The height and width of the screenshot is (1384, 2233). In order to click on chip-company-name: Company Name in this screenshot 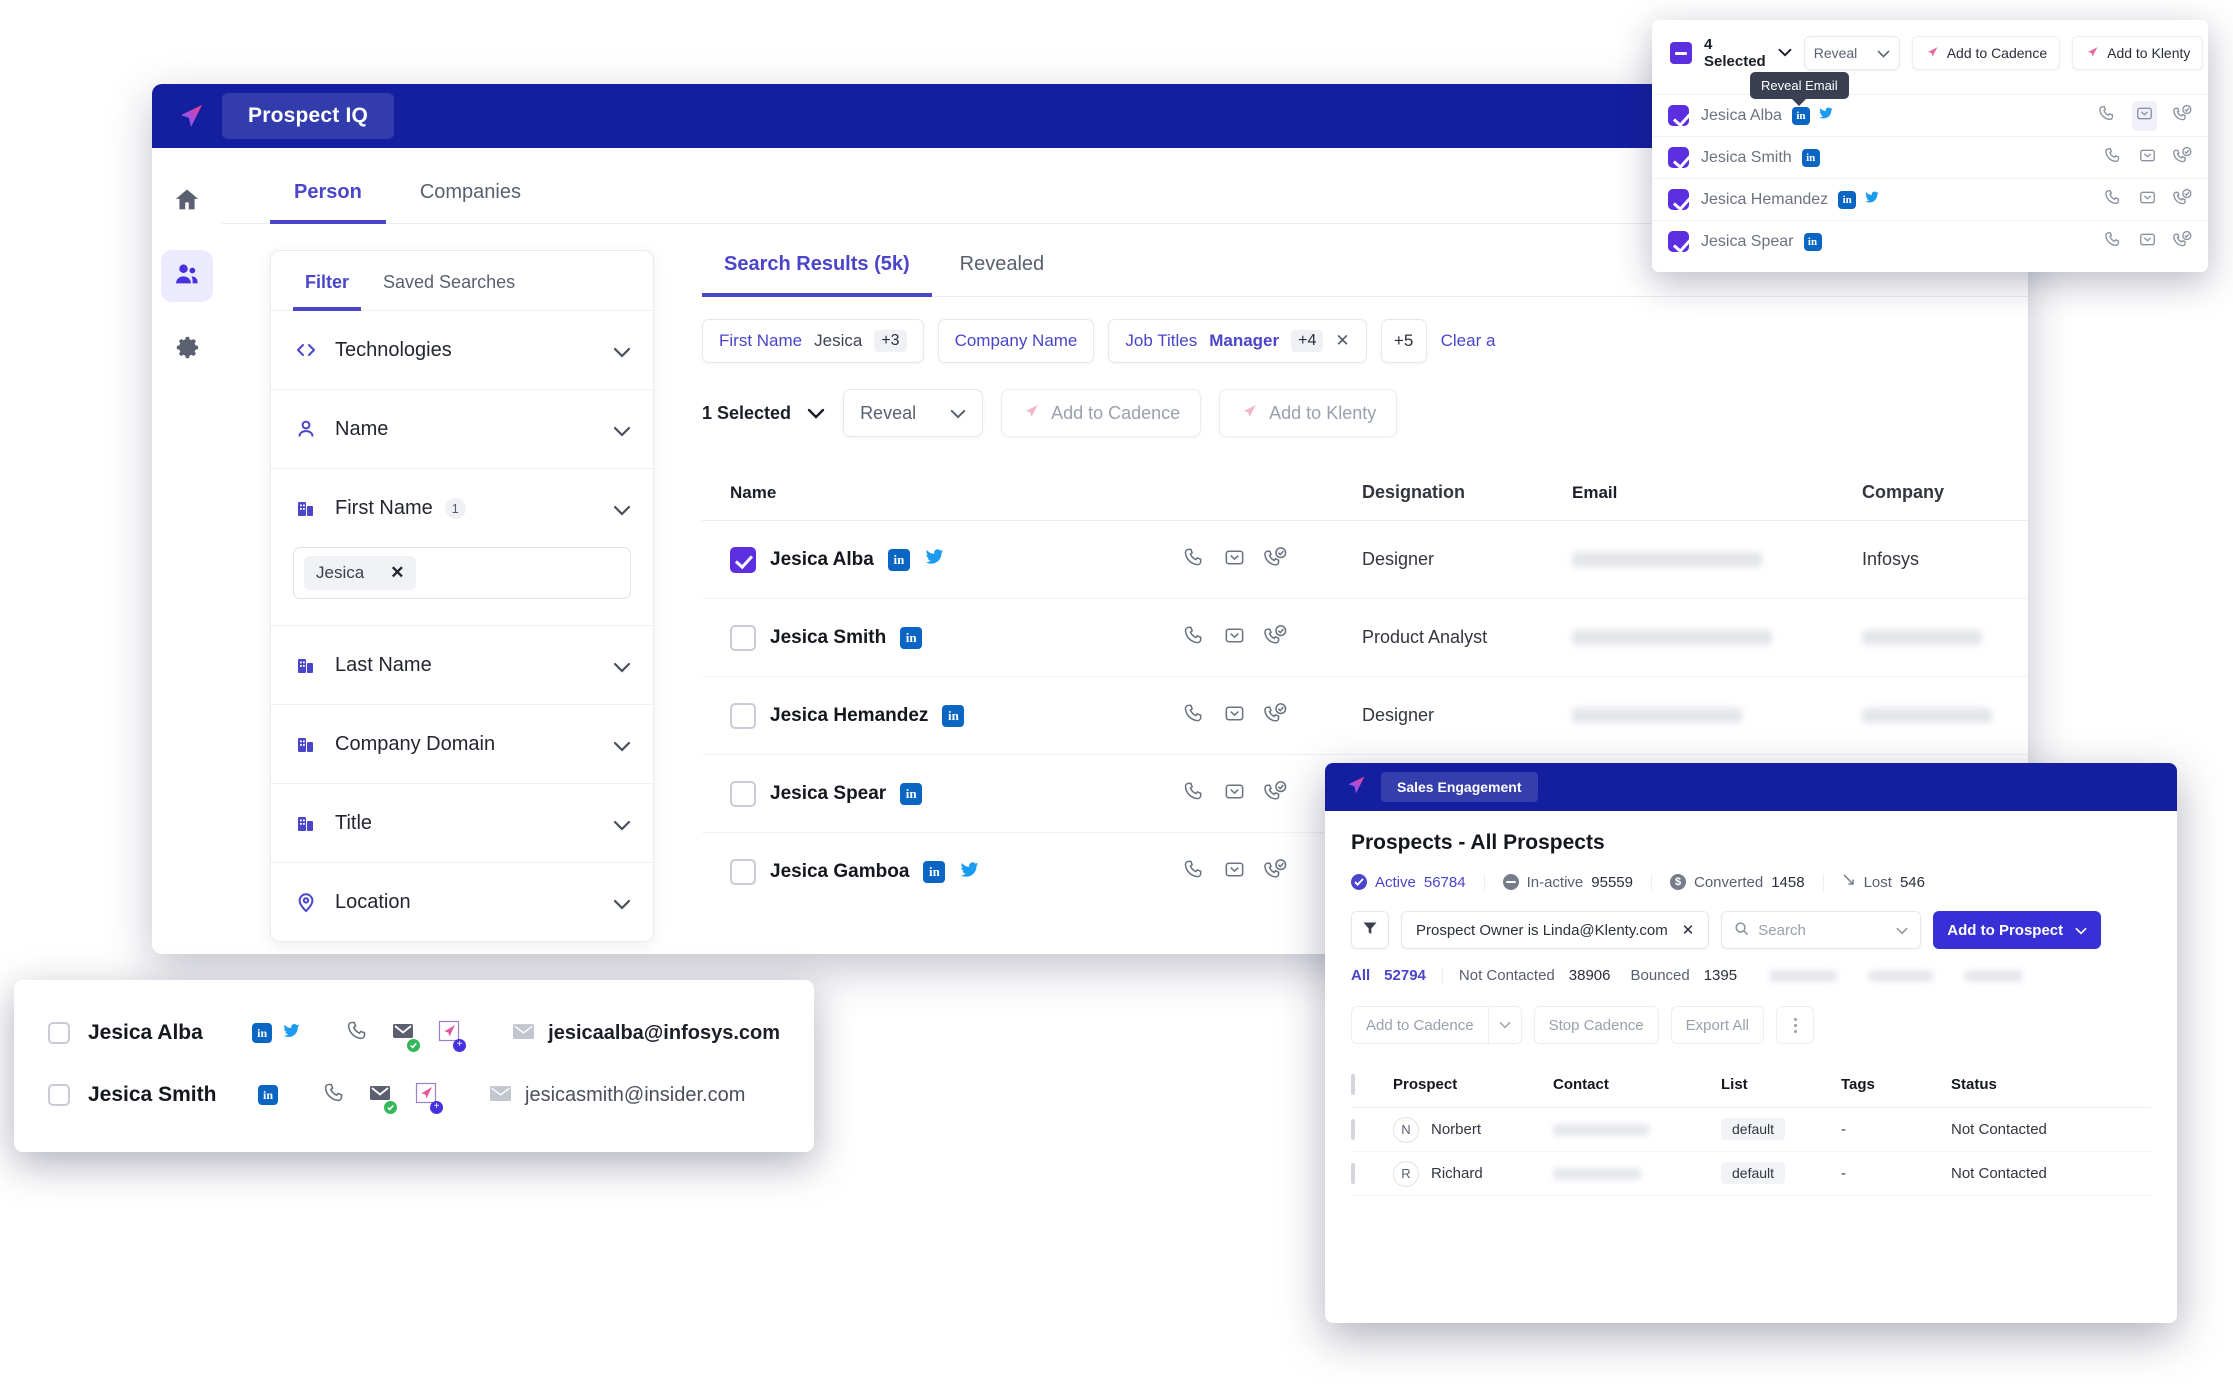, I will do `click(1016, 341)`.